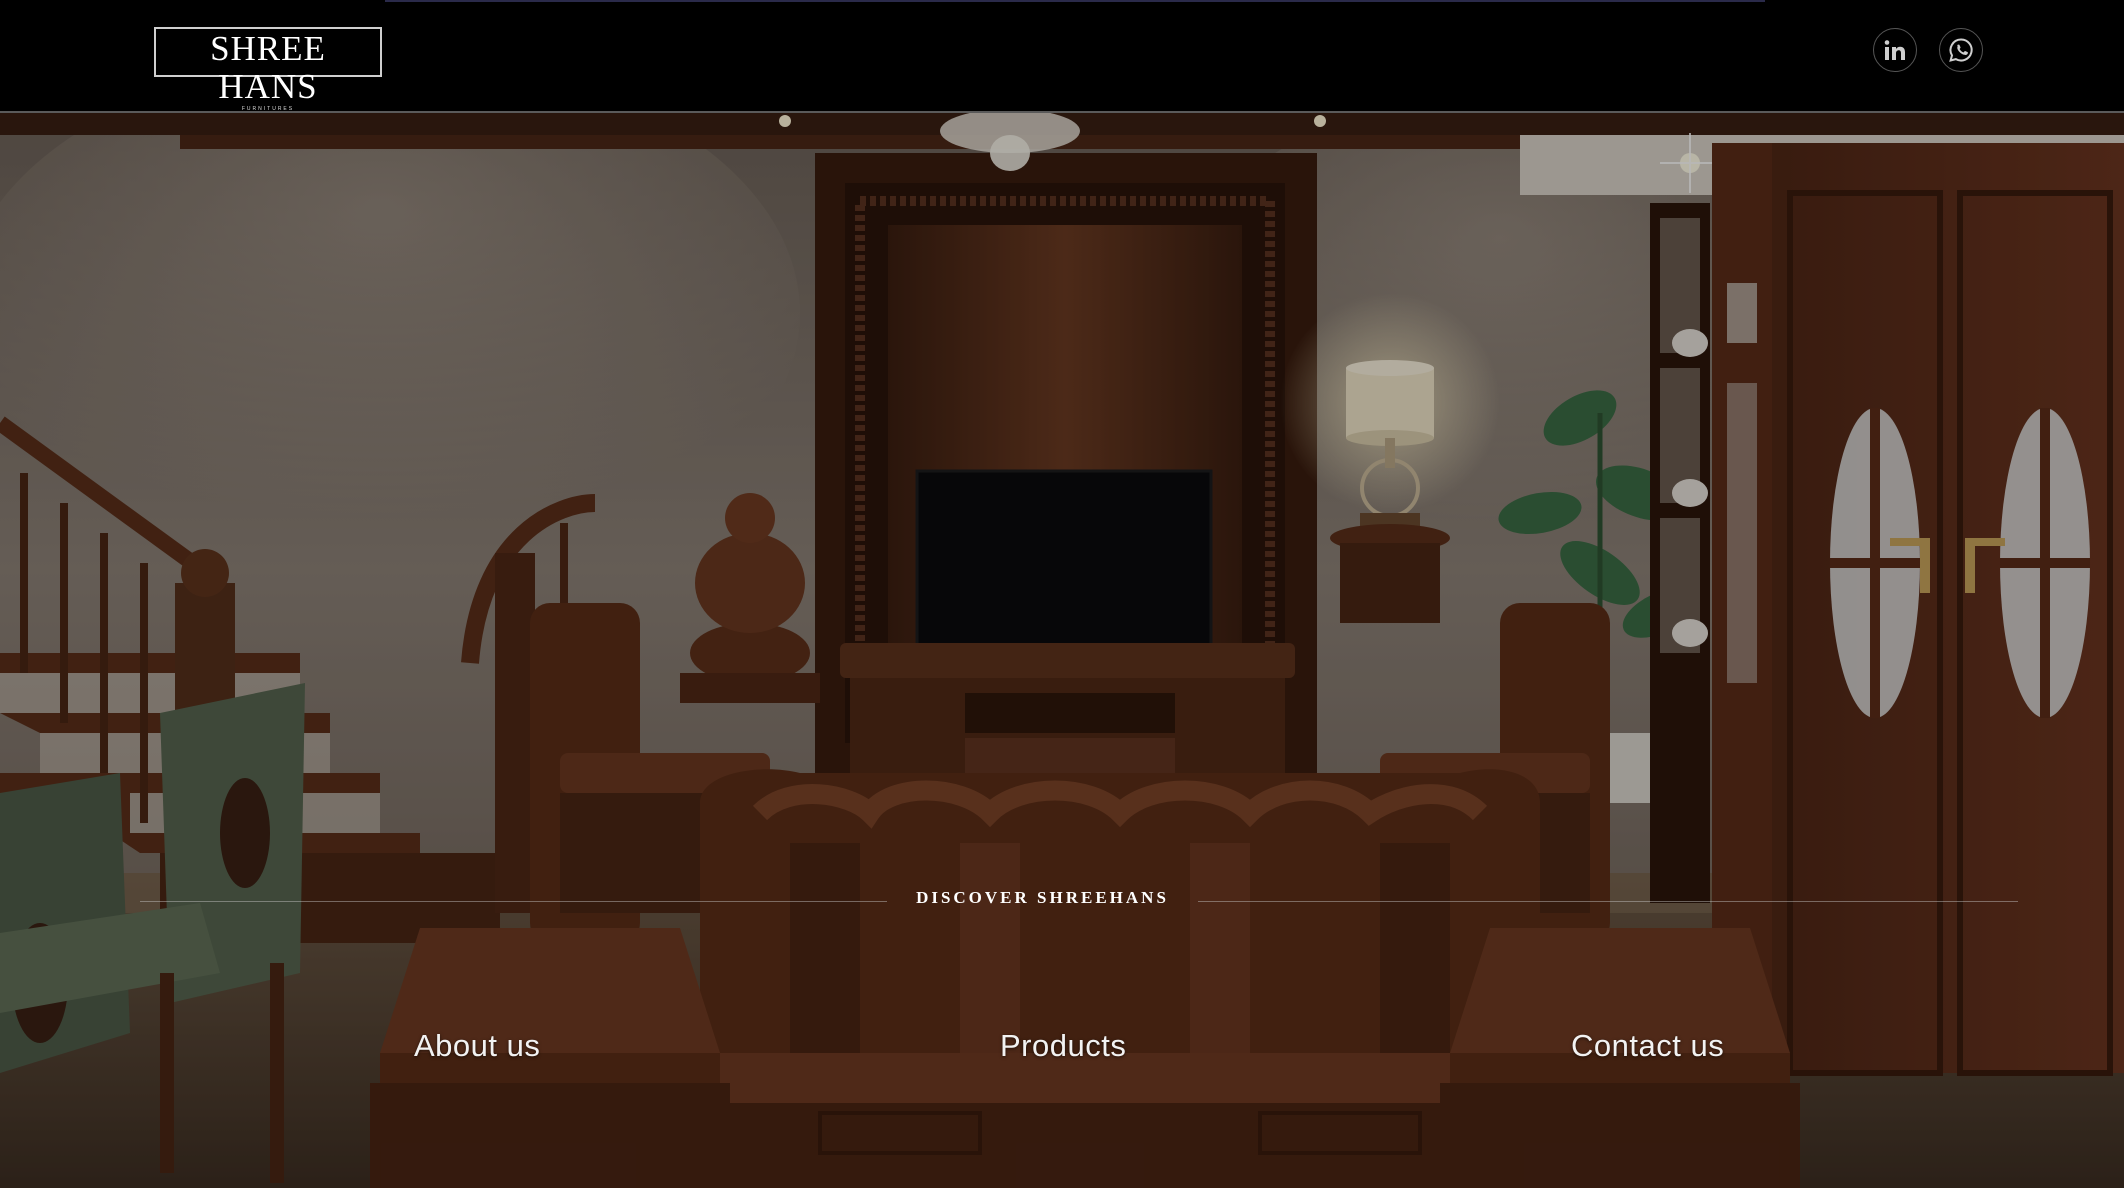 The image size is (2124, 1188). I want to click on products-link: Products, so click(1063, 1046).